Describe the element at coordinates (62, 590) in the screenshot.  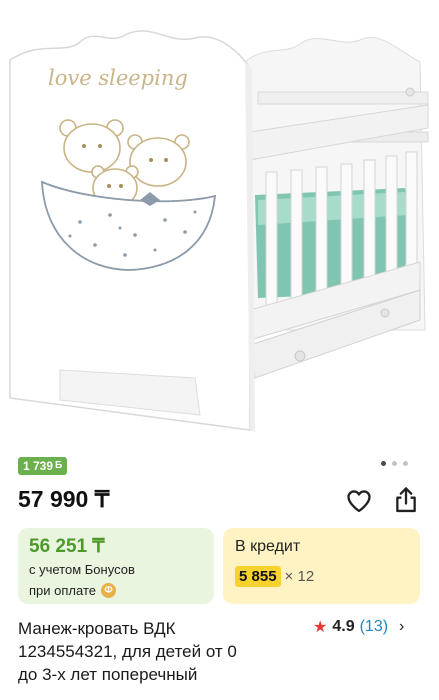
I see `bonus-note-line2: при оплате` at that location.